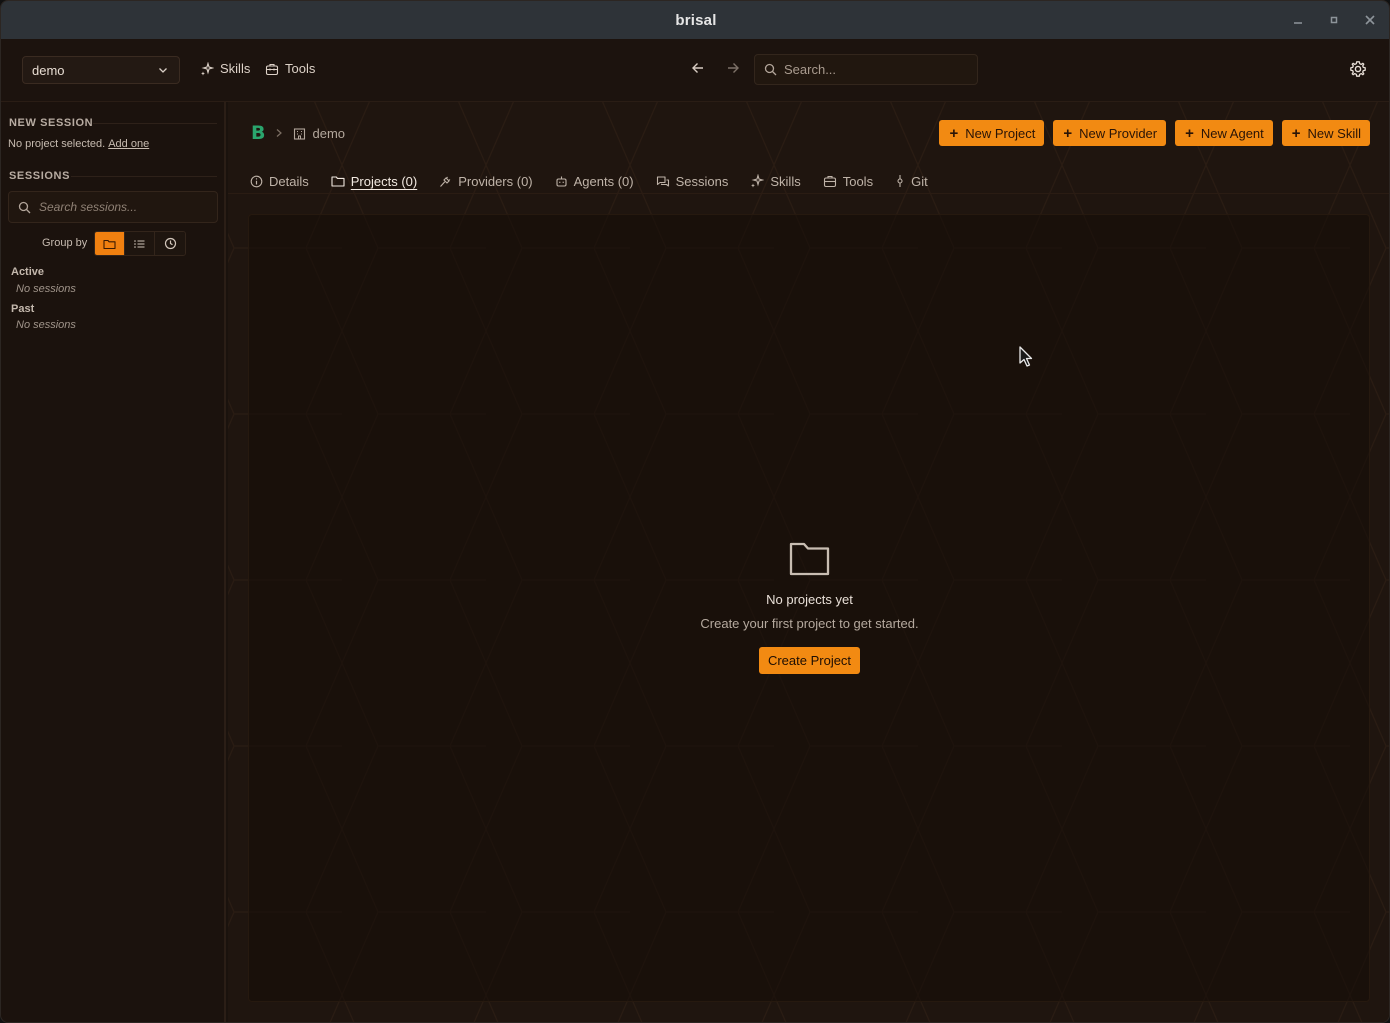  I want to click on tab-providers-label: Providers (0), so click(495, 181).